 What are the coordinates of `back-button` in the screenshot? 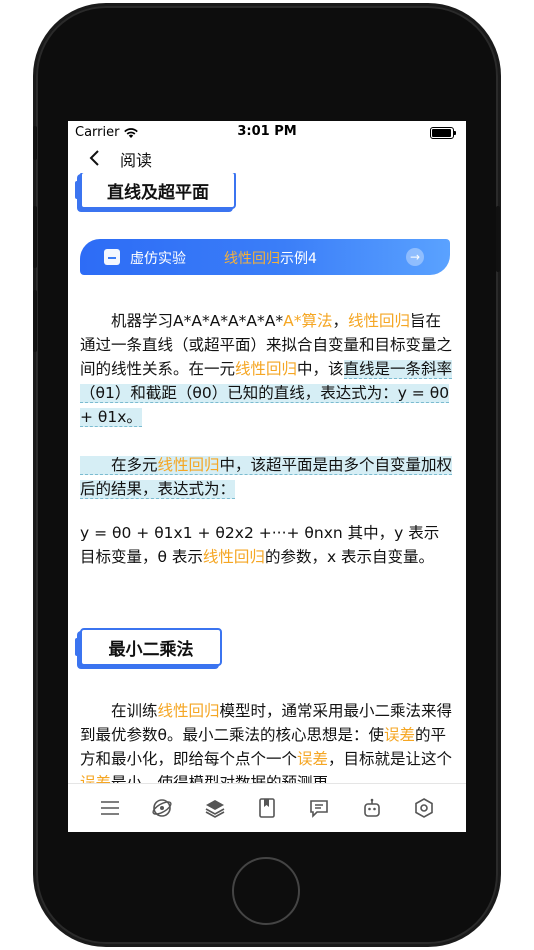 It's located at (94, 158).